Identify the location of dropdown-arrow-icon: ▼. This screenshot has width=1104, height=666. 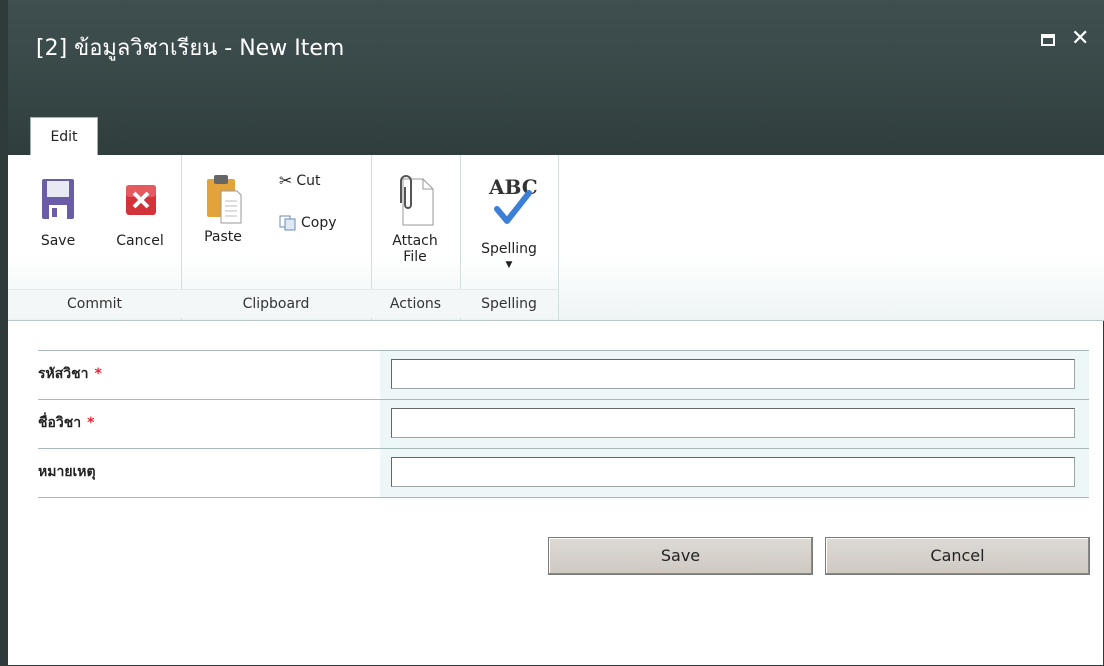
(509, 265).